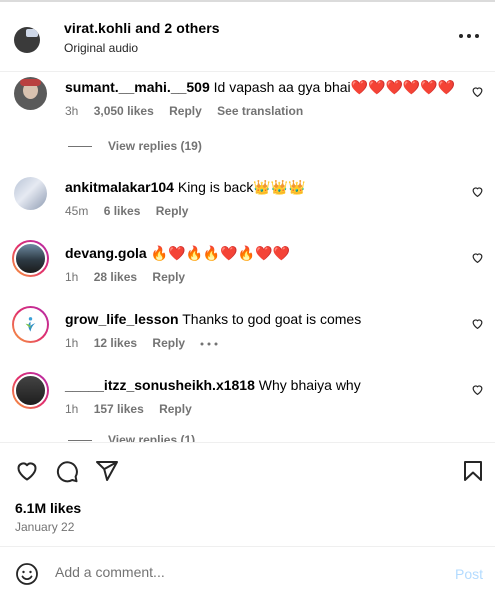 This screenshot has width=495, height=595. Describe the element at coordinates (220, 253) in the screenshot. I see `comment-body: 🔥❤️🔥🔥❤️🔥❤️❤️` at that location.